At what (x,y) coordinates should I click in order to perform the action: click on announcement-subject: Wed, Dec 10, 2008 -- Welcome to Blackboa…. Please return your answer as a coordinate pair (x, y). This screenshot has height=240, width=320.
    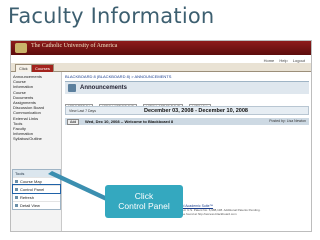
    Looking at the image, I should click on (129, 121).